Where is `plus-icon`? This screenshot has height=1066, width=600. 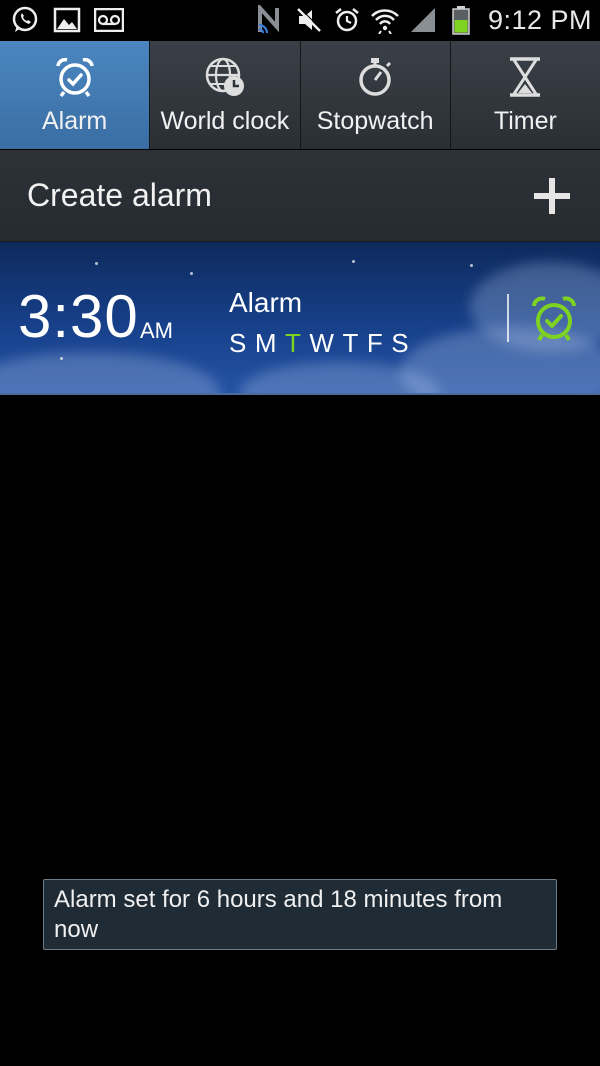 plus-icon is located at coordinates (552, 196).